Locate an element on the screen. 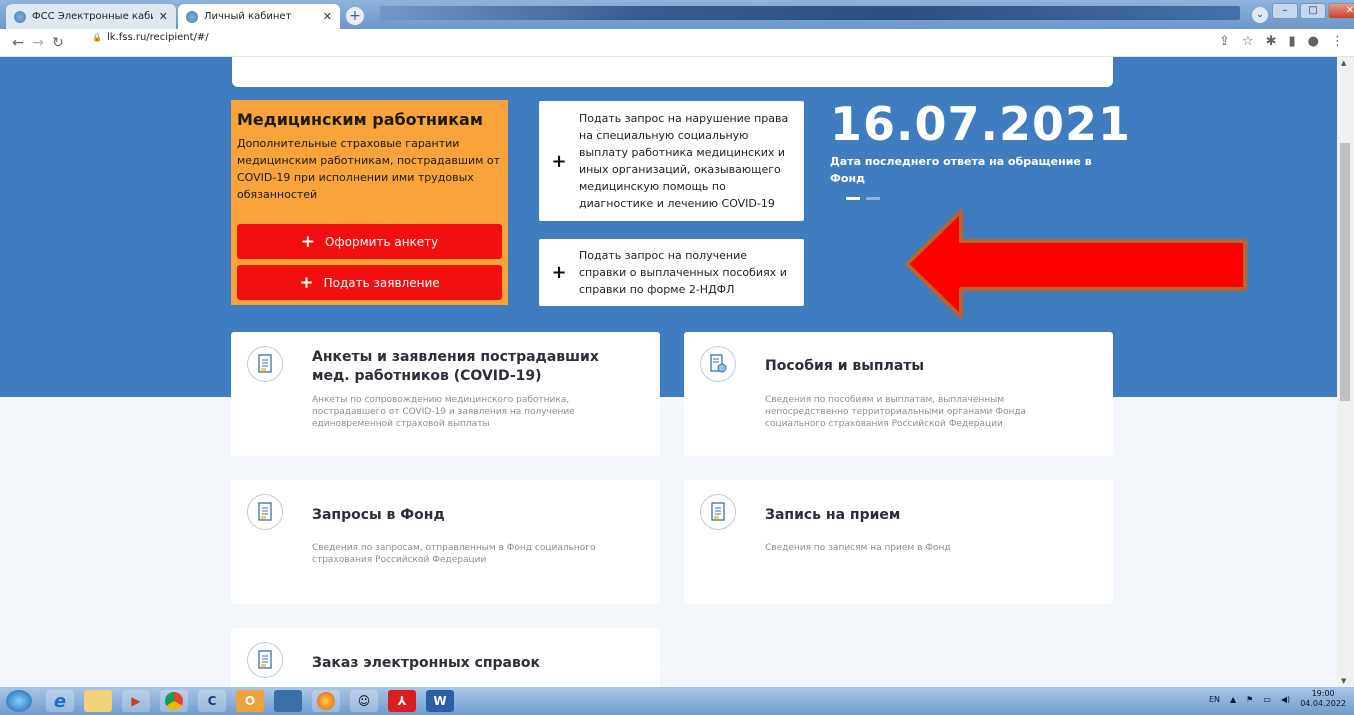  extensions-icon: ✱ is located at coordinates (1271, 41).